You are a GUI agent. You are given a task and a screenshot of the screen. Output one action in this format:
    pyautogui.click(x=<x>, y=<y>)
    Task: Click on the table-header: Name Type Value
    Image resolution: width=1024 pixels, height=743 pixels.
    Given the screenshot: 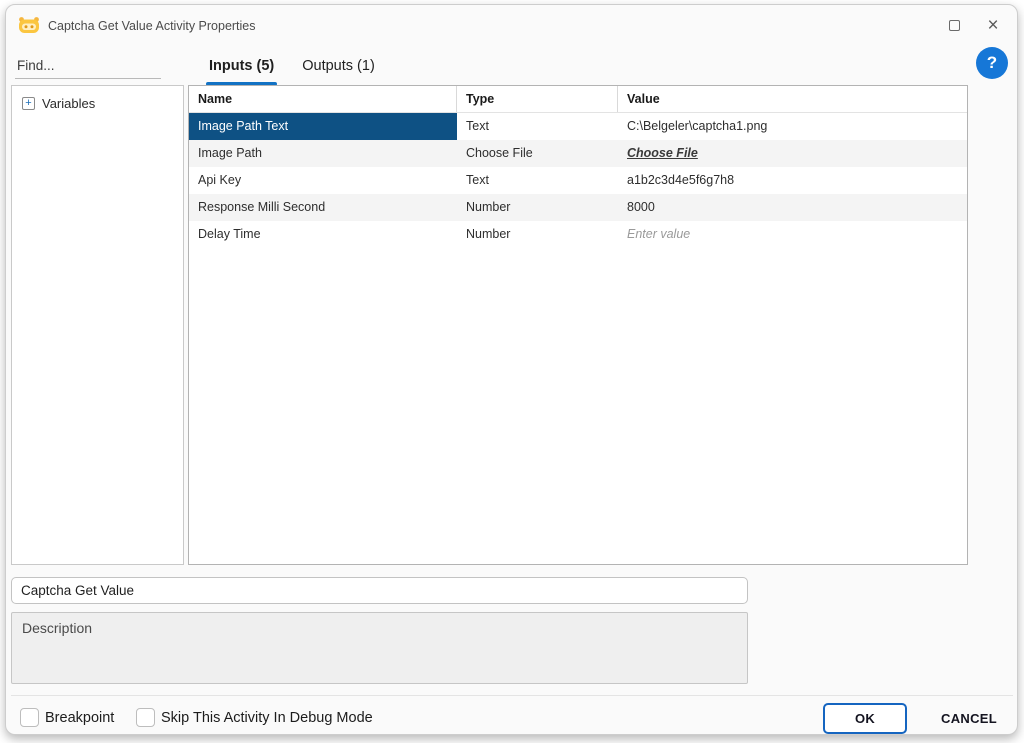 What is the action you would take?
    pyautogui.click(x=578, y=99)
    